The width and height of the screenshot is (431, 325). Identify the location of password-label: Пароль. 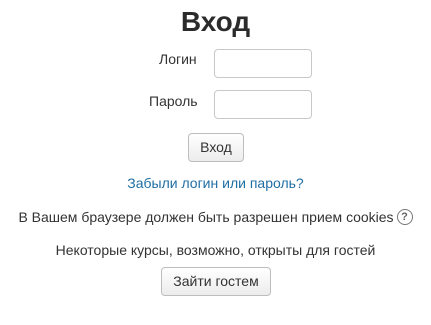
(173, 101).